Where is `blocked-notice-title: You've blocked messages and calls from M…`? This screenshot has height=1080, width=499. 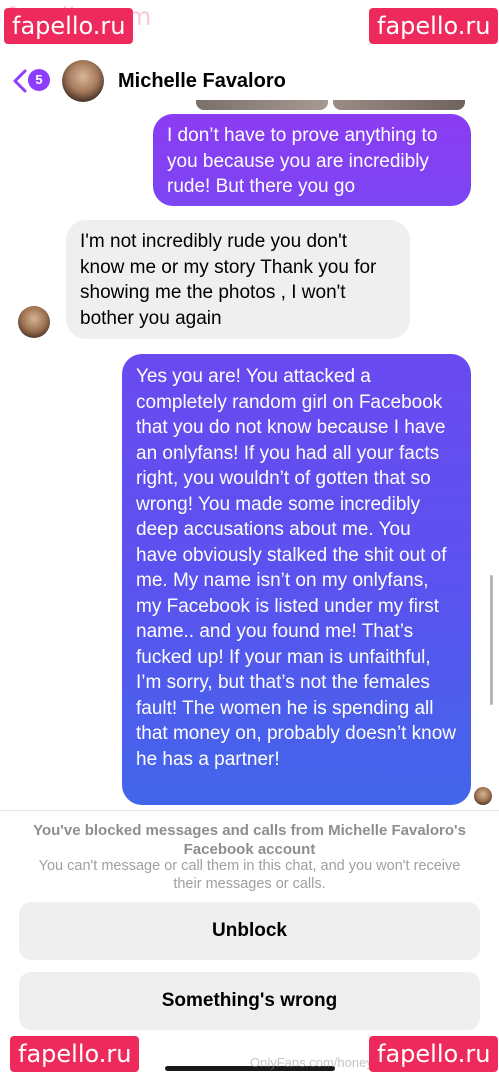 blocked-notice-title: You've blocked messages and calls from M… is located at coordinates (249, 840).